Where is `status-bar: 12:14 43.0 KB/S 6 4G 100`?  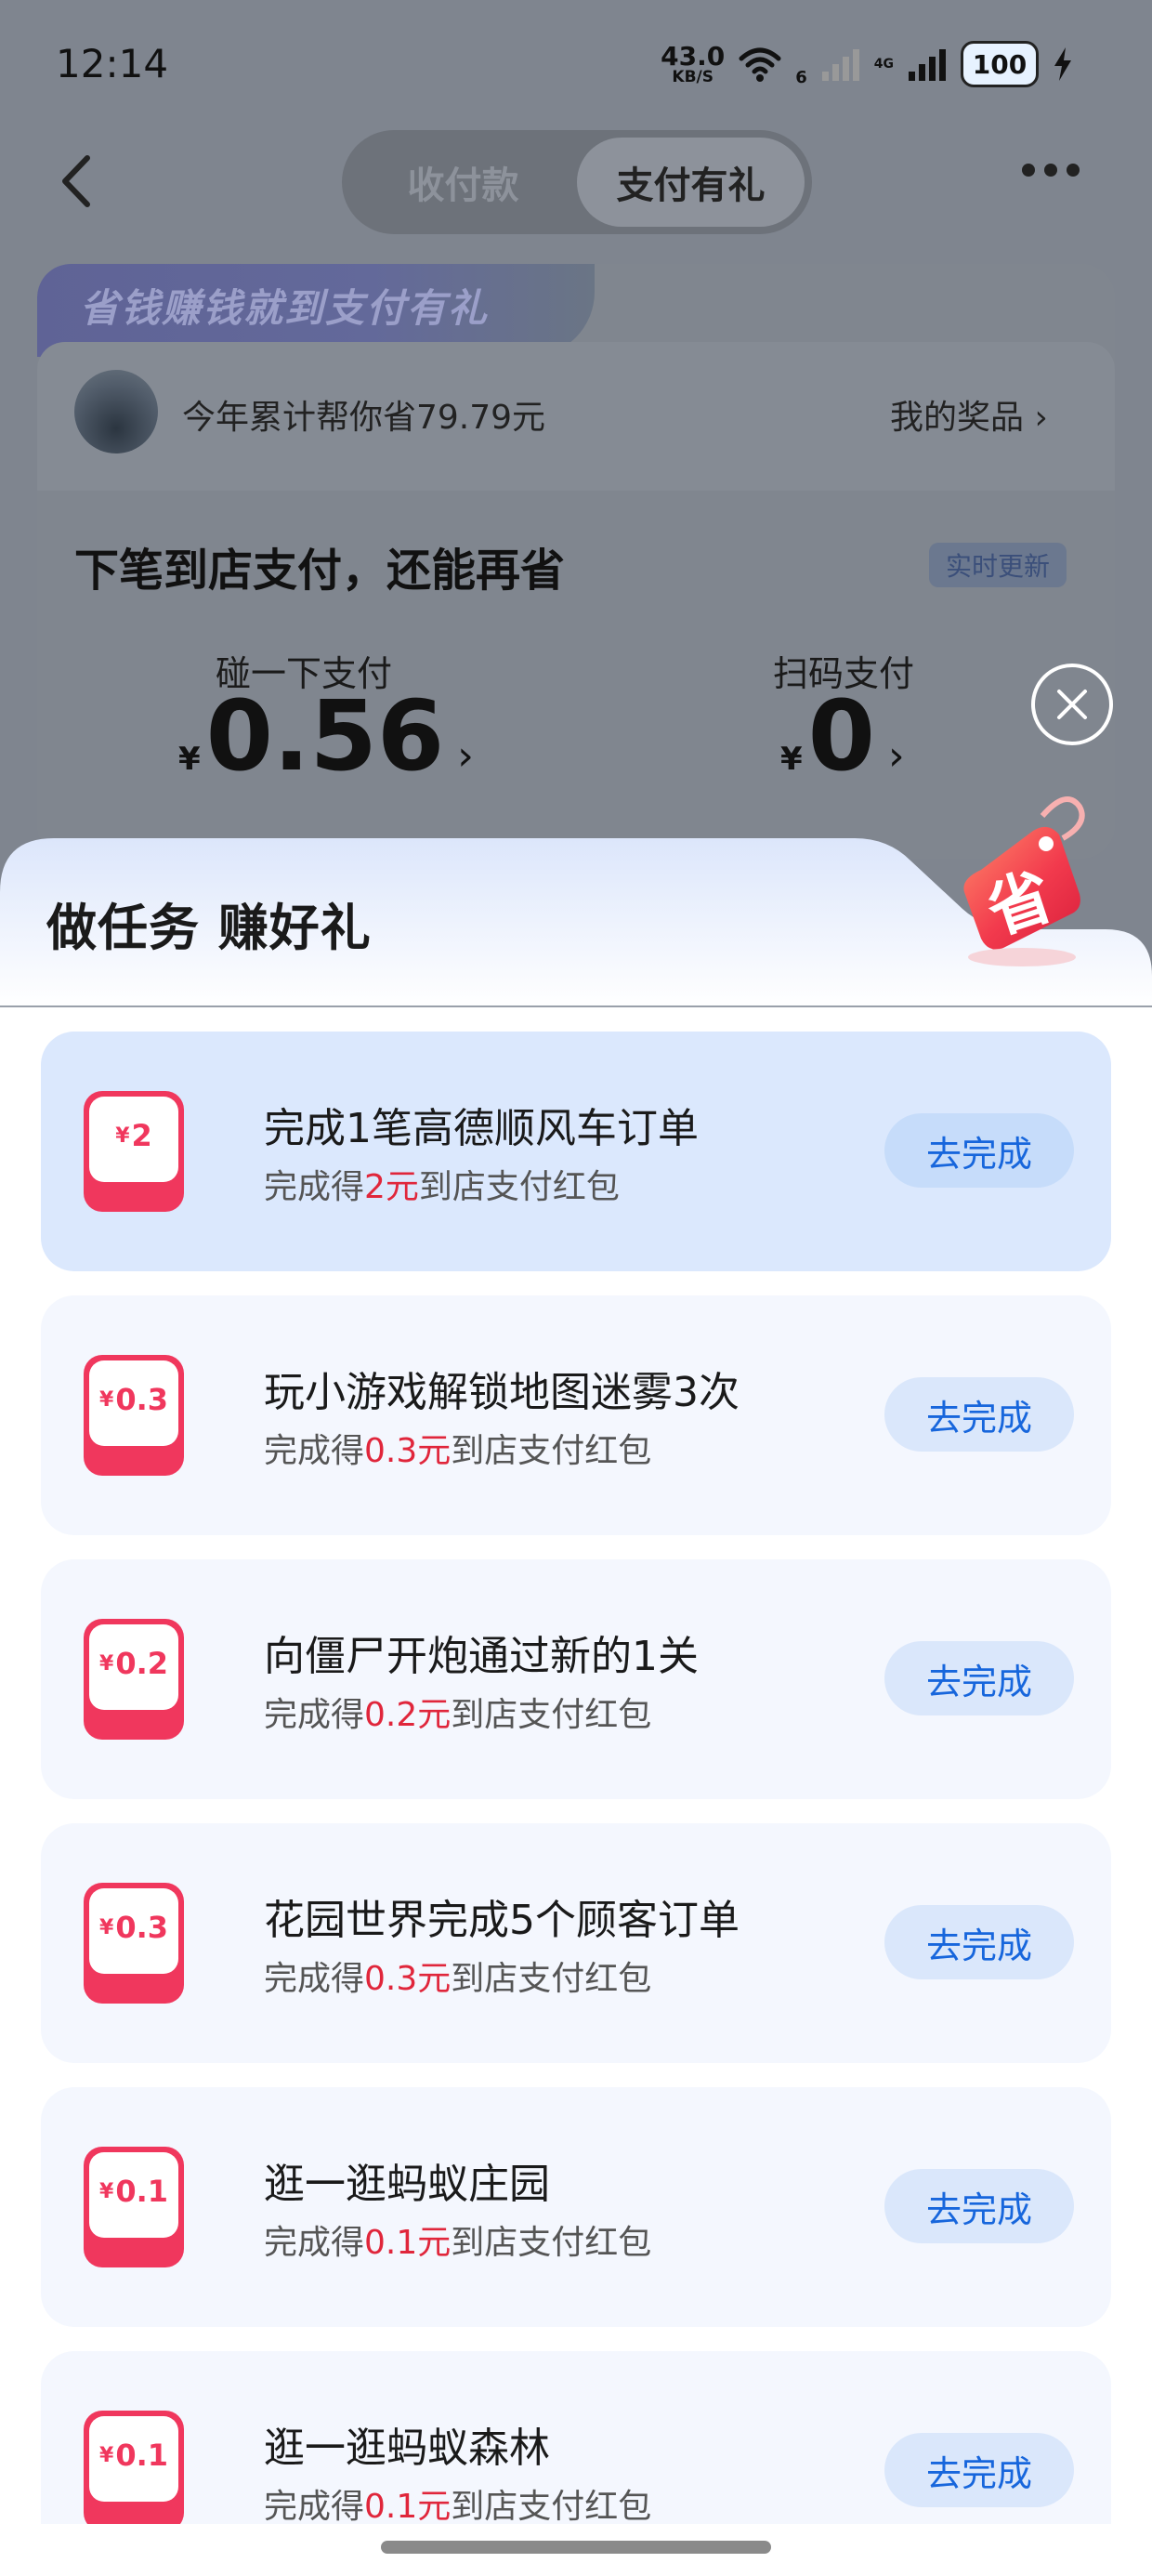 status-bar: 12:14 43.0 KB/S 6 4G 100 is located at coordinates (576, 65).